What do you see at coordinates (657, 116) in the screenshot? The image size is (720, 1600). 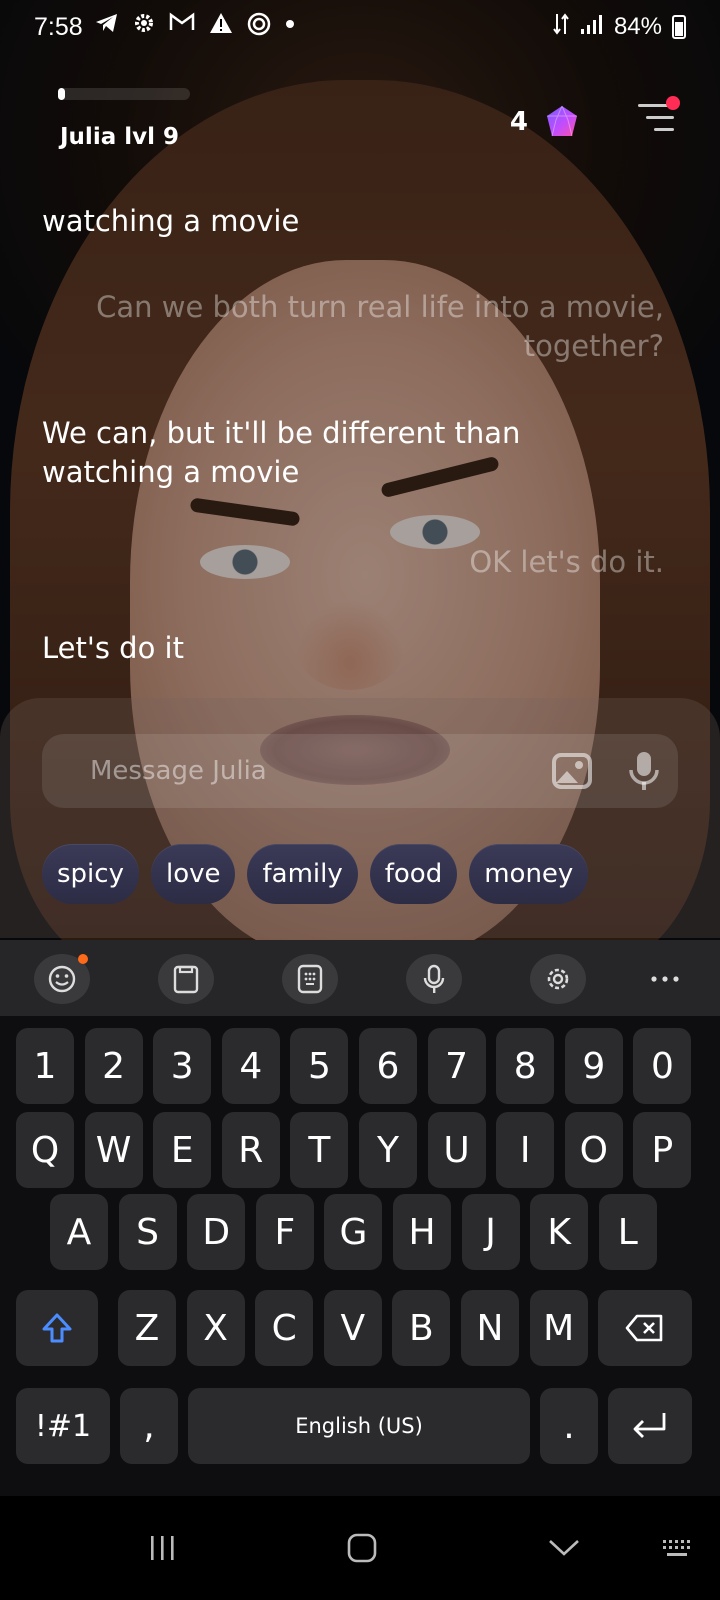 I see `menu-icon` at bounding box center [657, 116].